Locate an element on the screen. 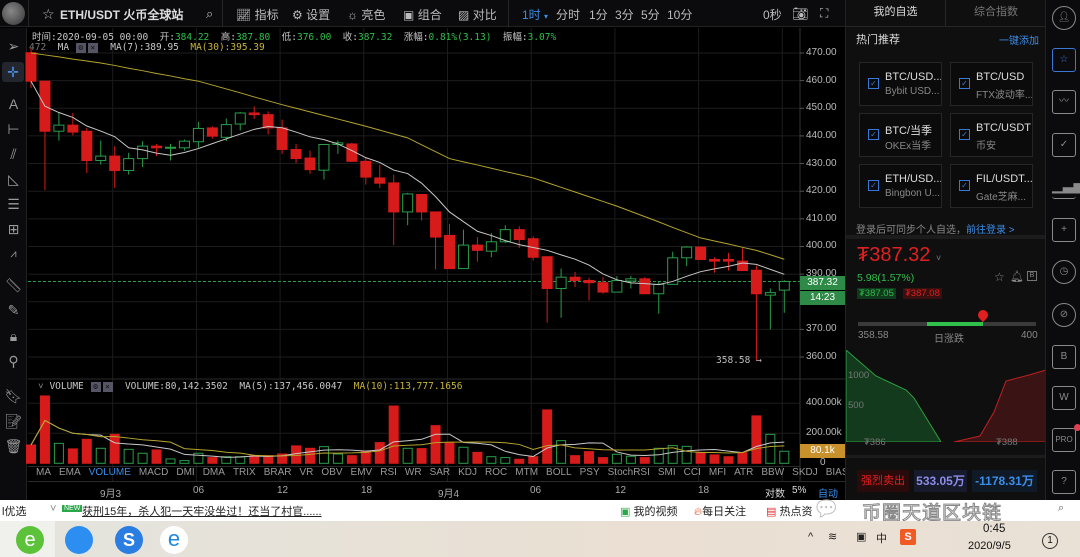  indicator-tab-bbw: BBW is located at coordinates (772, 472).